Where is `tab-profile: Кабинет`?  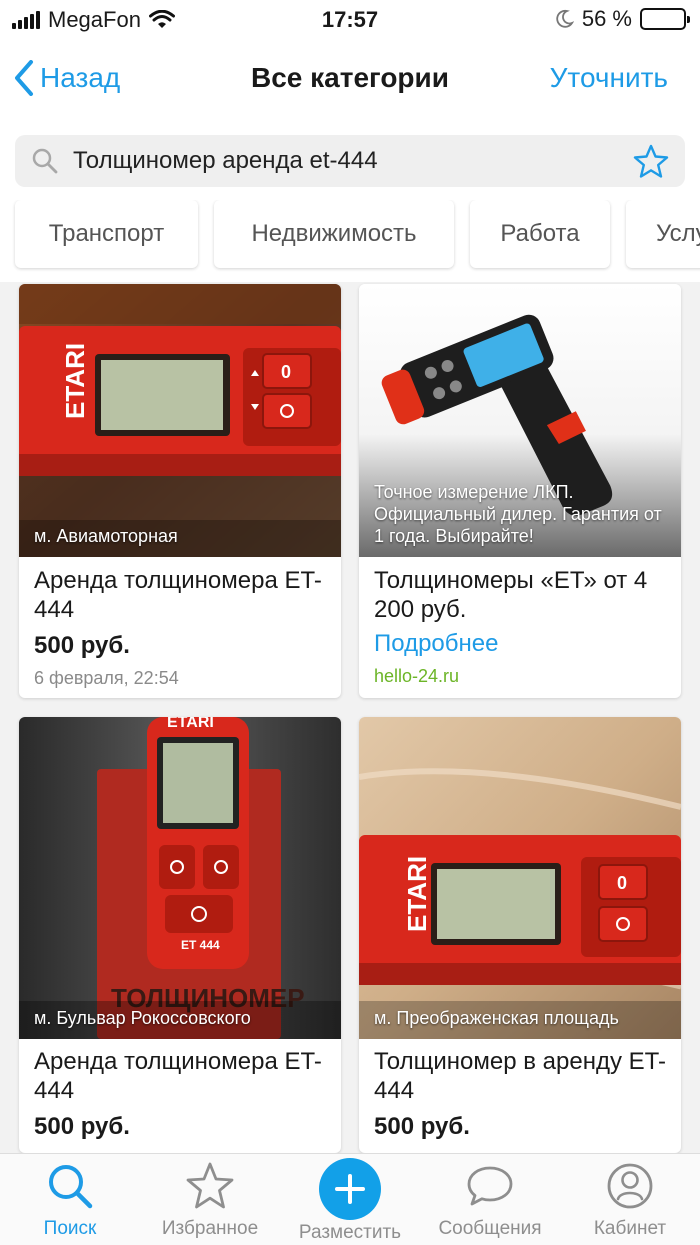
tab-profile: Кабинет is located at coordinates (630, 1200).